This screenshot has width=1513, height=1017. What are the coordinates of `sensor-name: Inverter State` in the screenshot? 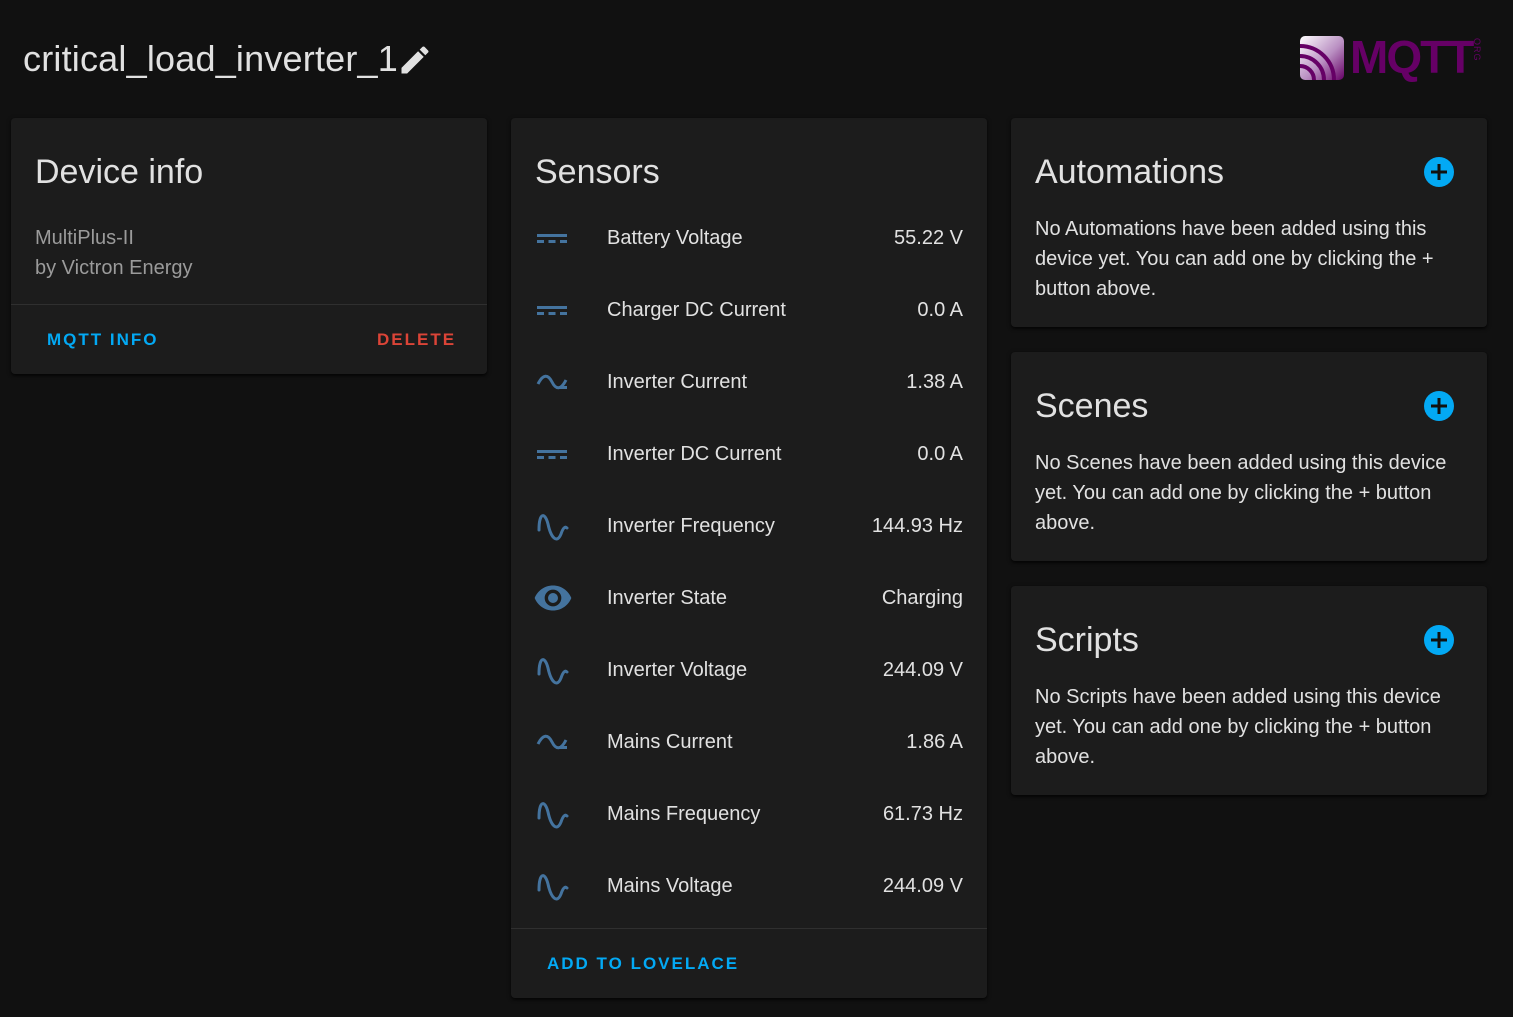 It's located at (667, 598).